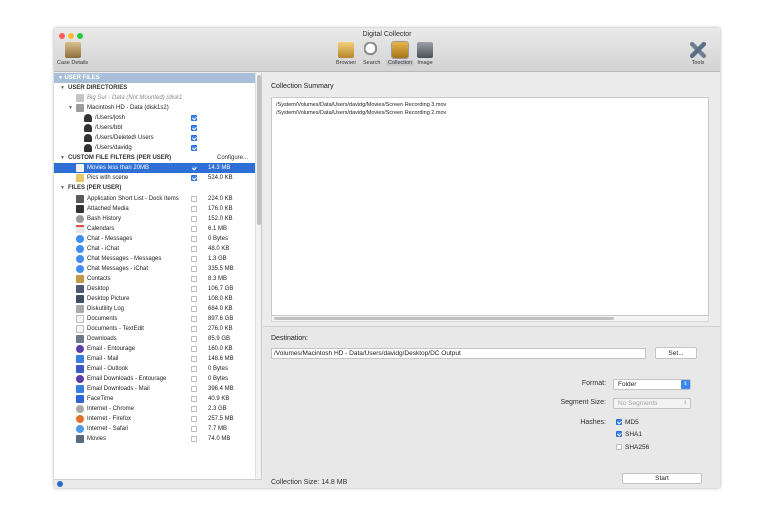 Image resolution: width=770 pixels, height=530 pixels. What do you see at coordinates (627, 422) in the screenshot?
I see `hash-md5-option: MD5` at bounding box center [627, 422].